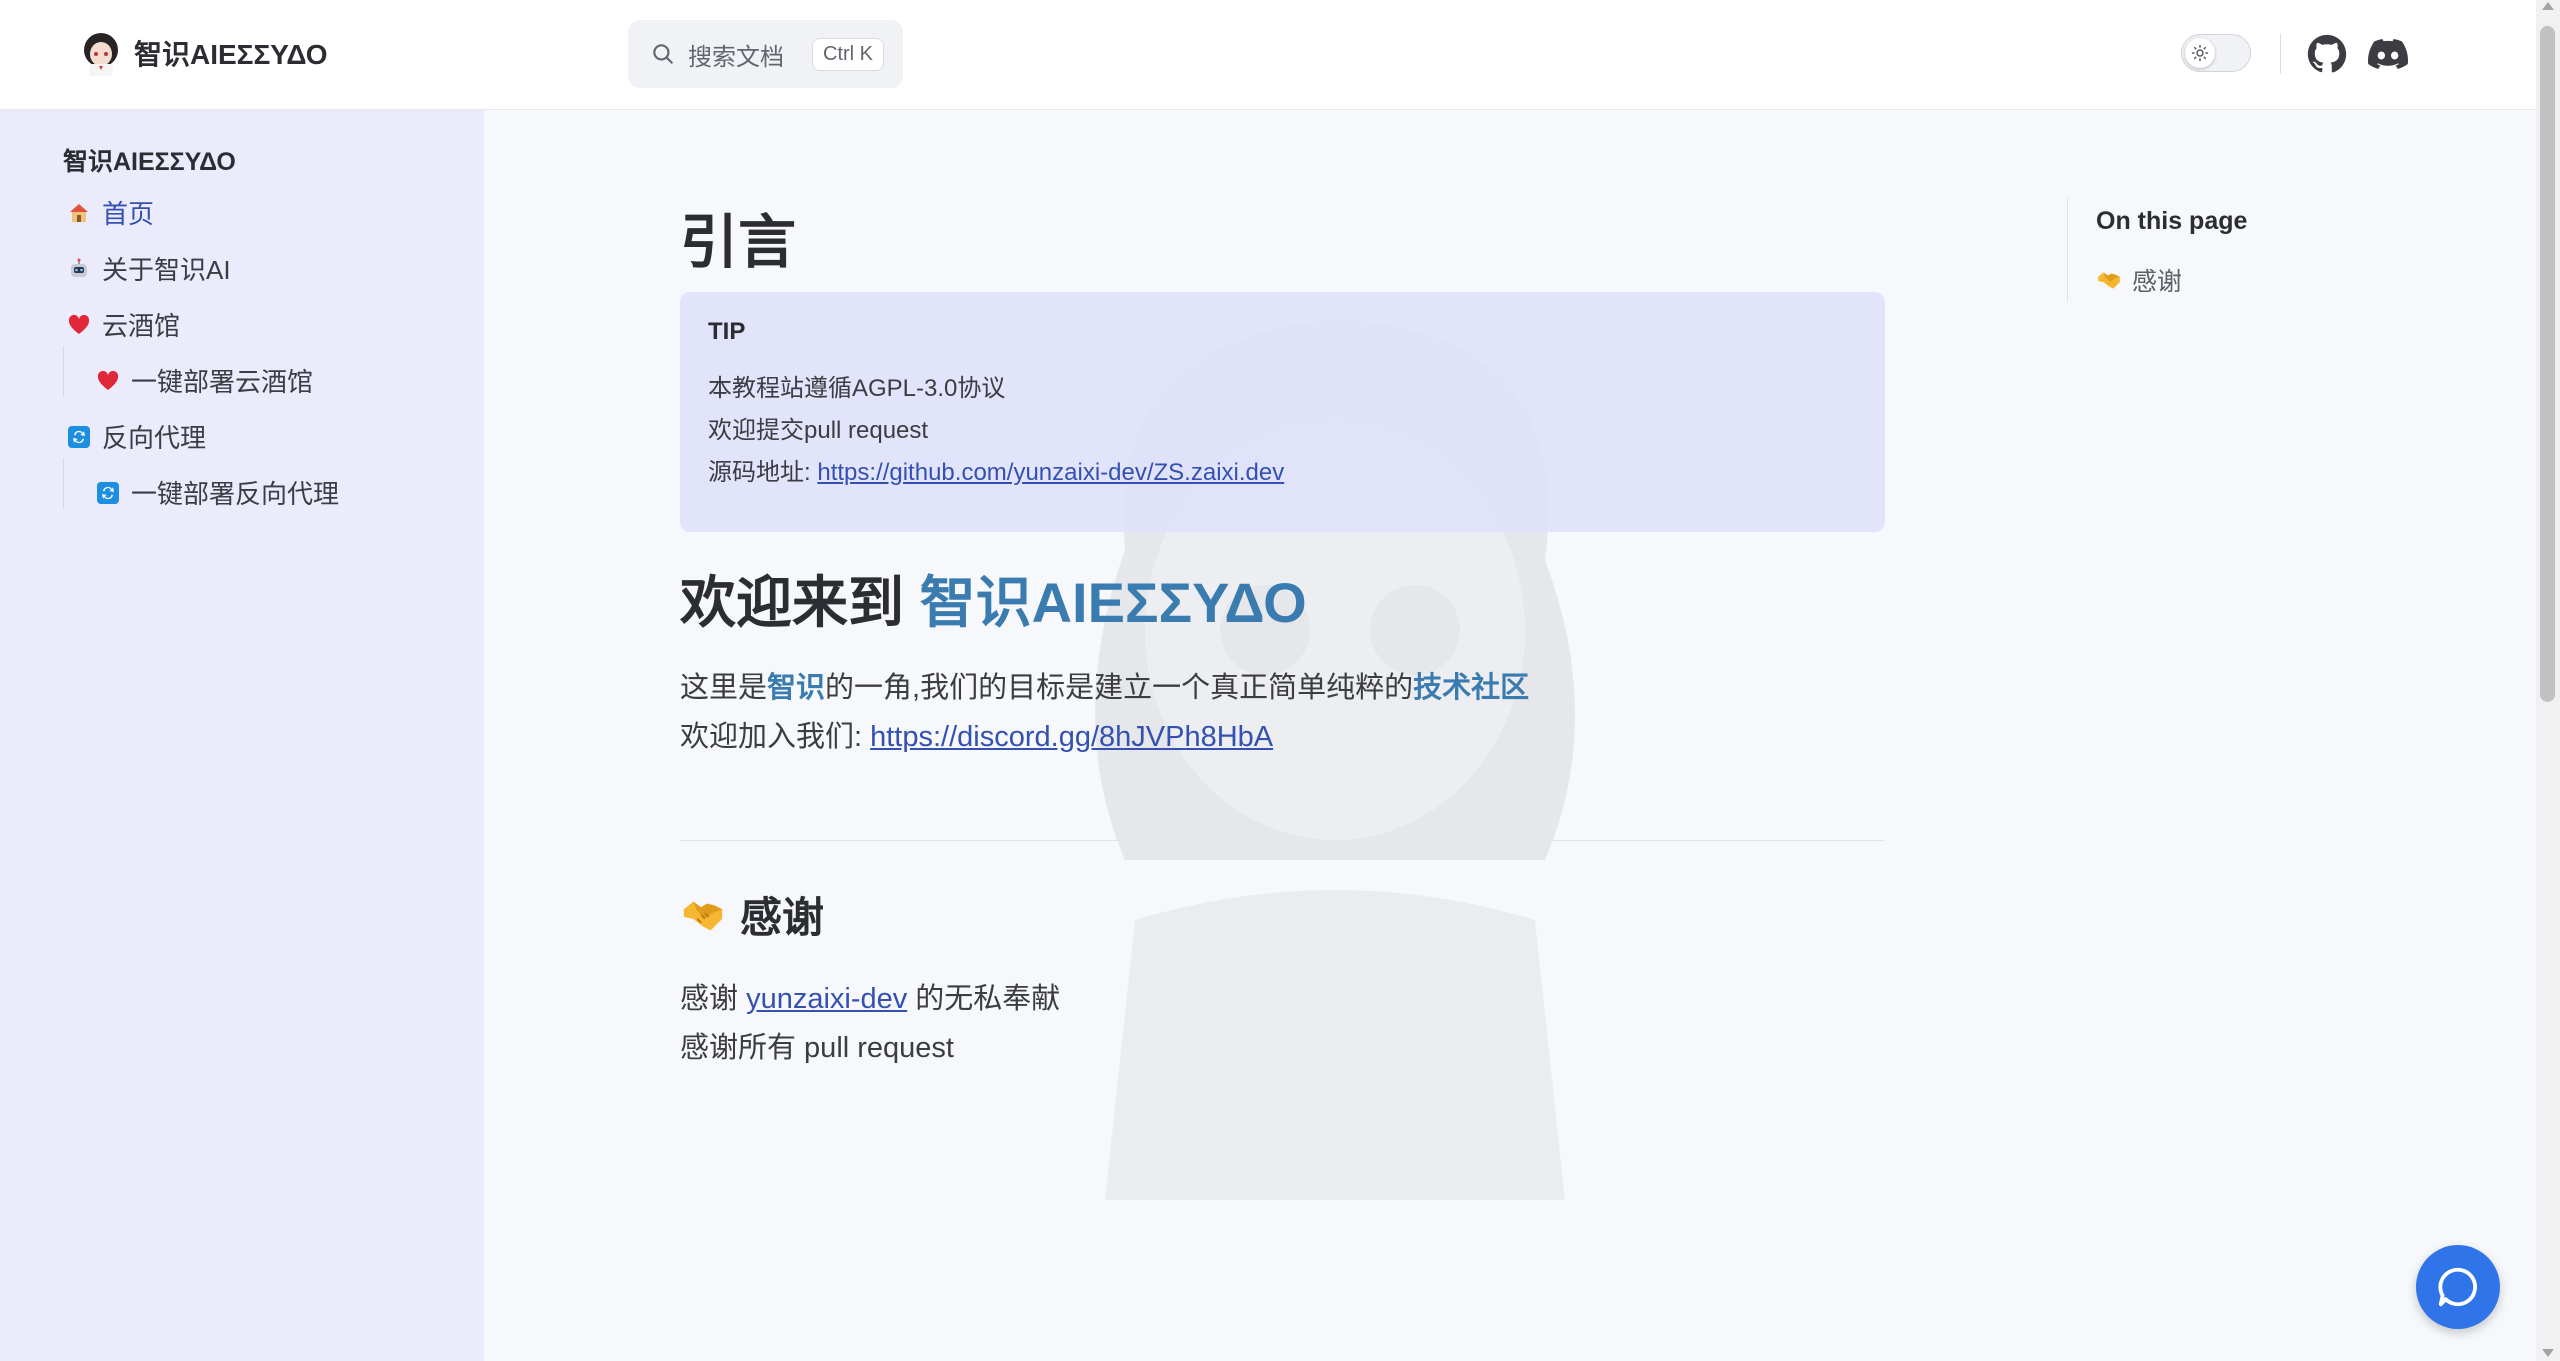 This screenshot has width=2560, height=1361. What do you see at coordinates (817, 1048) in the screenshot?
I see `thanks-line-2: 感谢所有 pull request` at bounding box center [817, 1048].